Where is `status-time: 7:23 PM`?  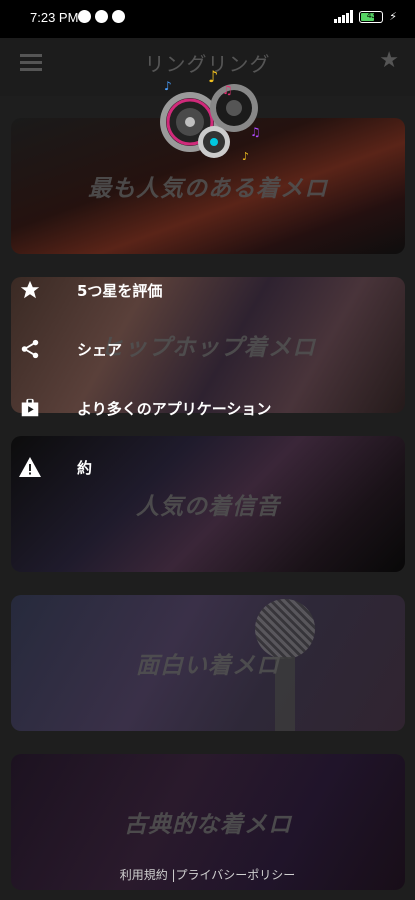 status-time: 7:23 PM is located at coordinates (54, 17).